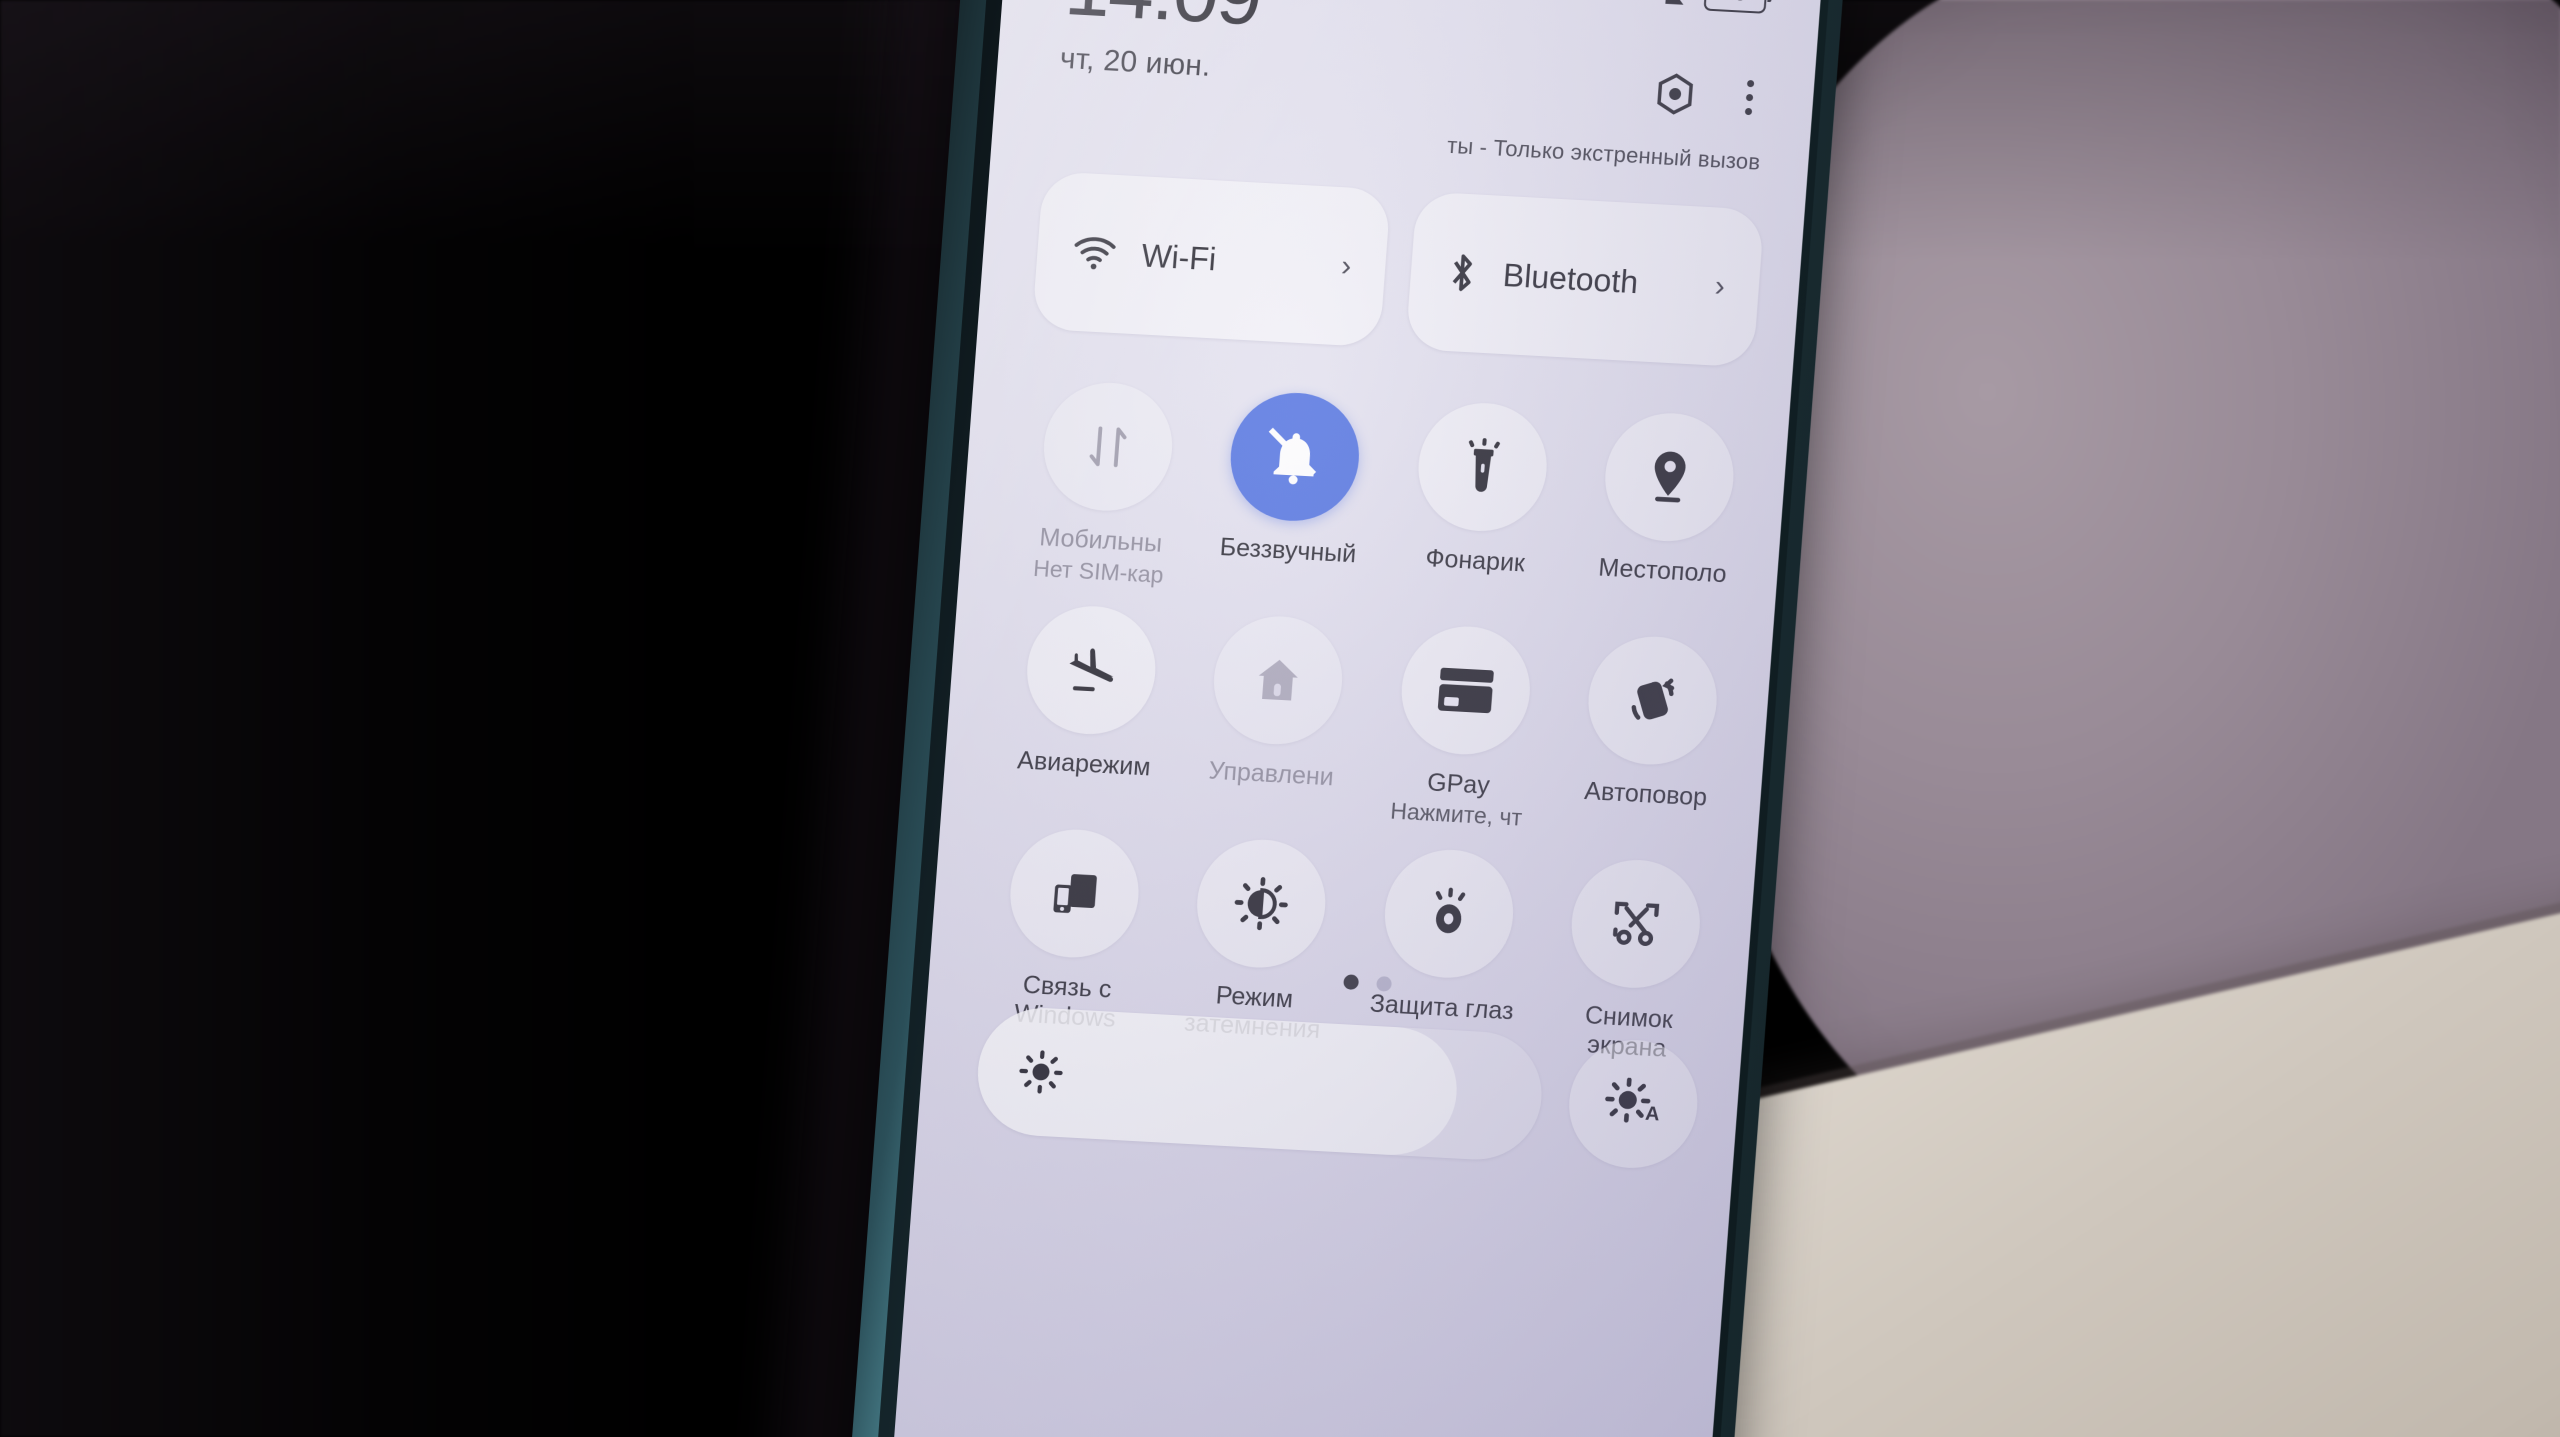  Describe the element at coordinates (1675, 4) in the screenshot. I see `no-sim-icon` at that location.